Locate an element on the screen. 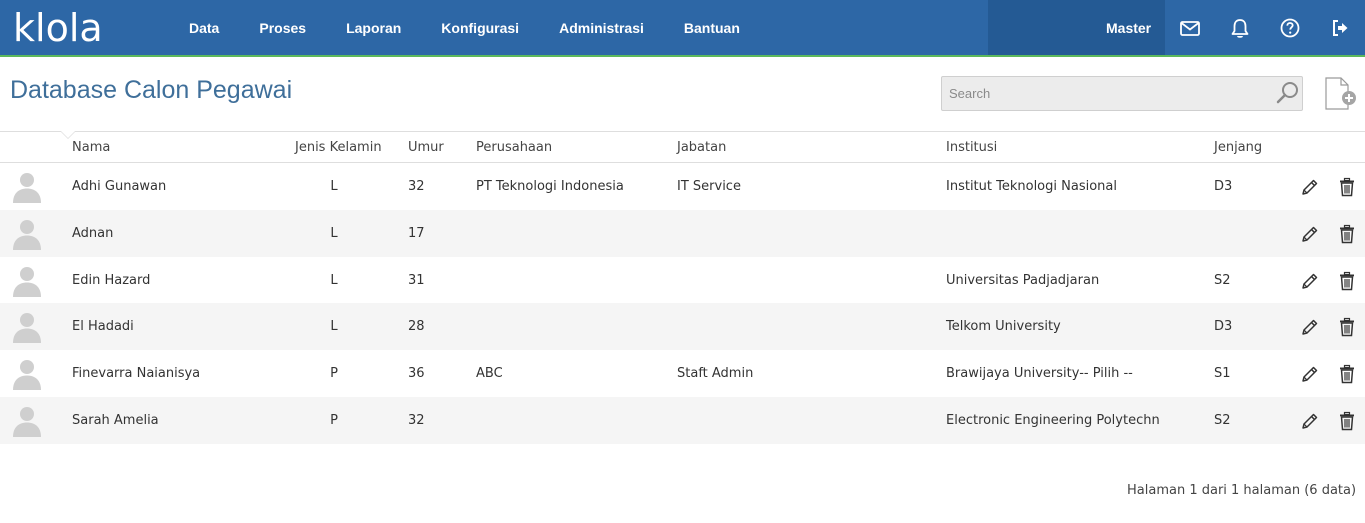 The width and height of the screenshot is (1365, 523). help-icon is located at coordinates (1290, 28).